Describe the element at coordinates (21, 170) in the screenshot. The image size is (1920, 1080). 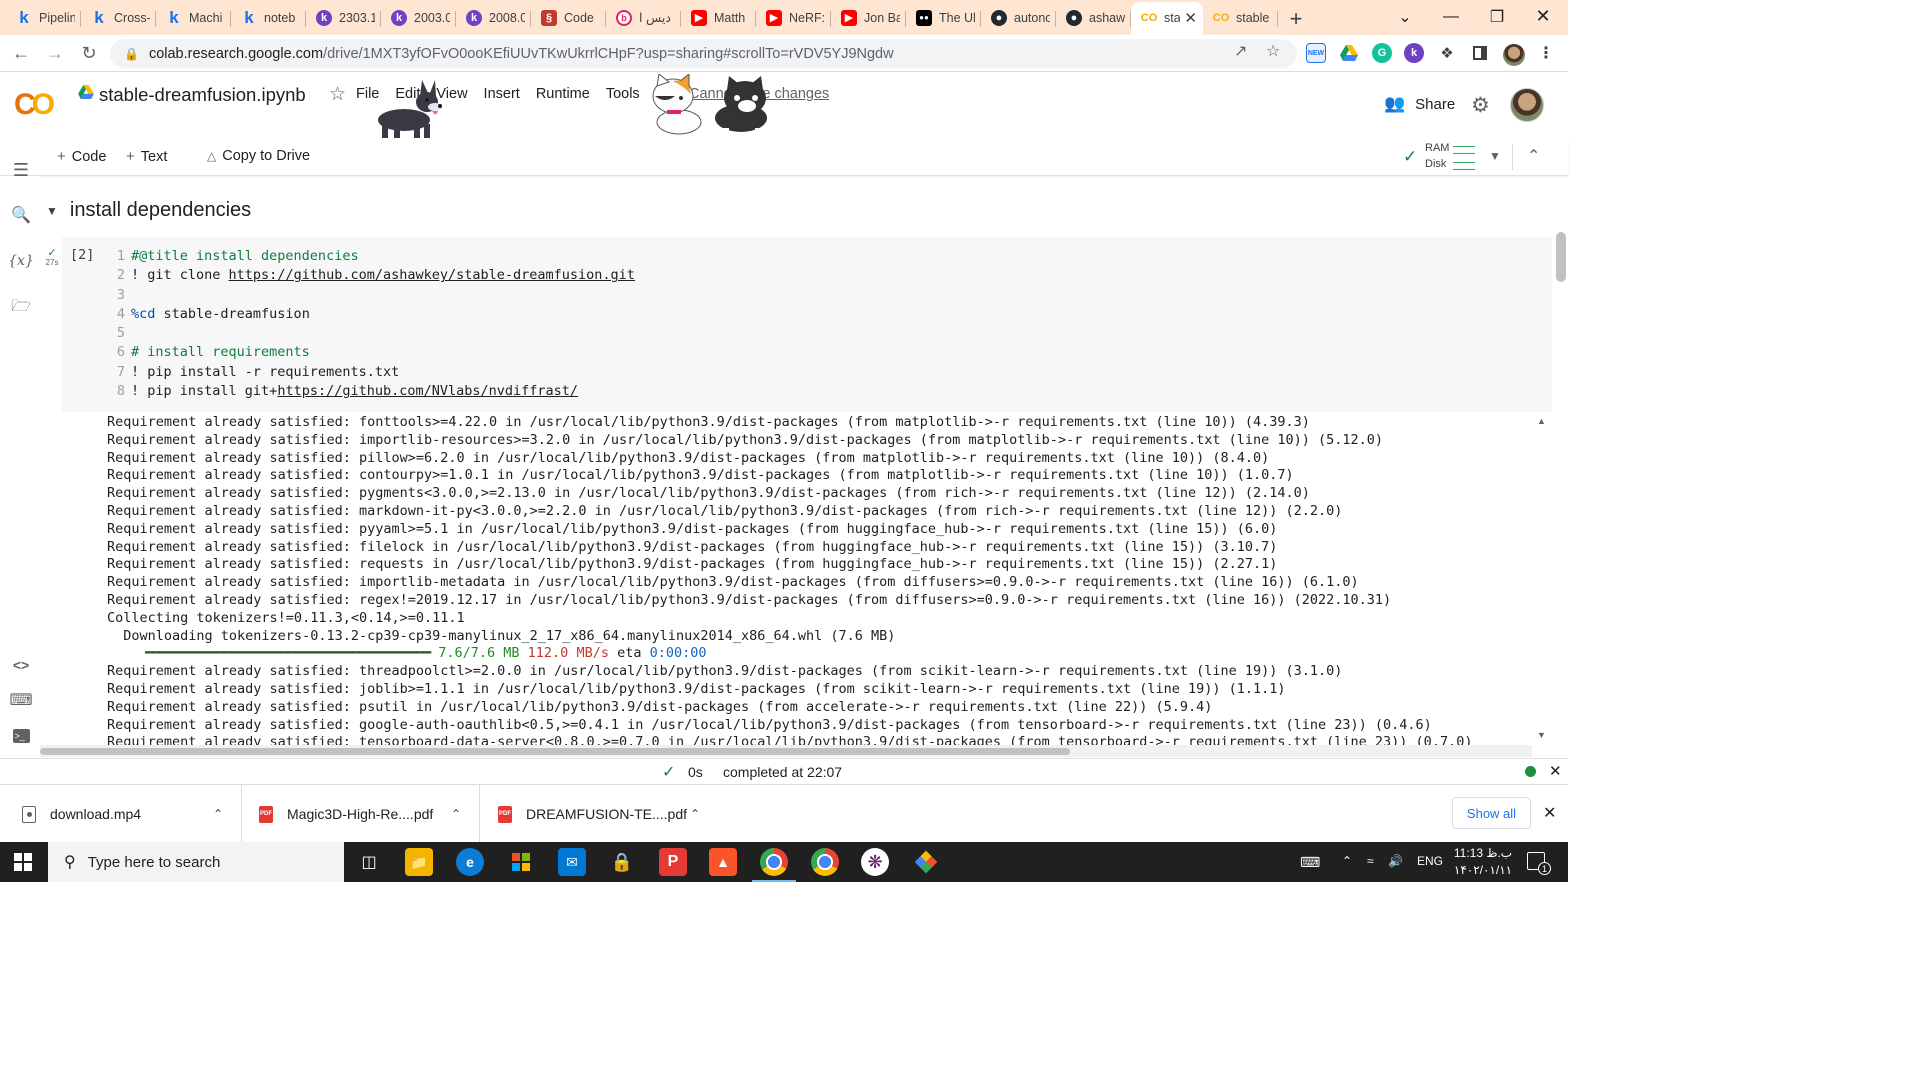
I see `table-of-contents-icon: ☰` at that location.